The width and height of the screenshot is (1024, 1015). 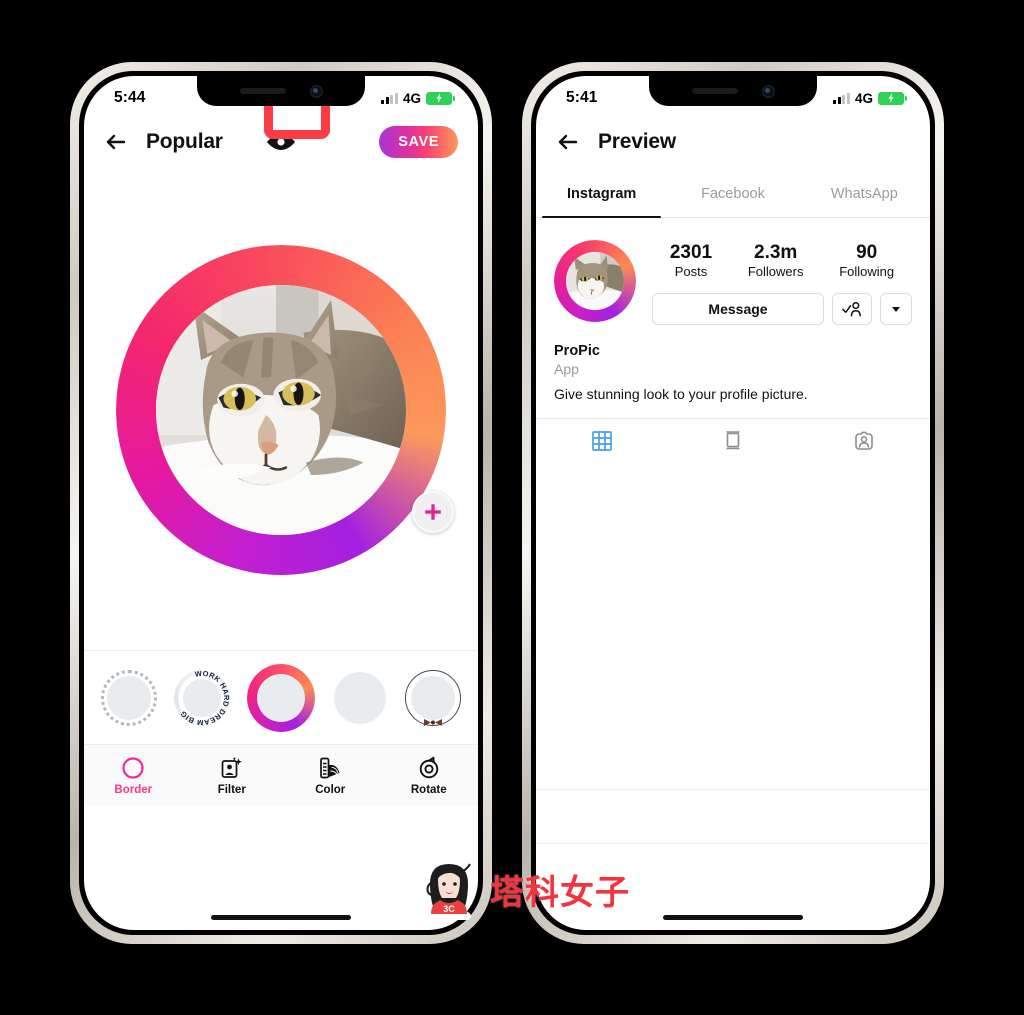 I want to click on editor-tool-tabs: Border Filter Color Rotate, so click(x=281, y=775).